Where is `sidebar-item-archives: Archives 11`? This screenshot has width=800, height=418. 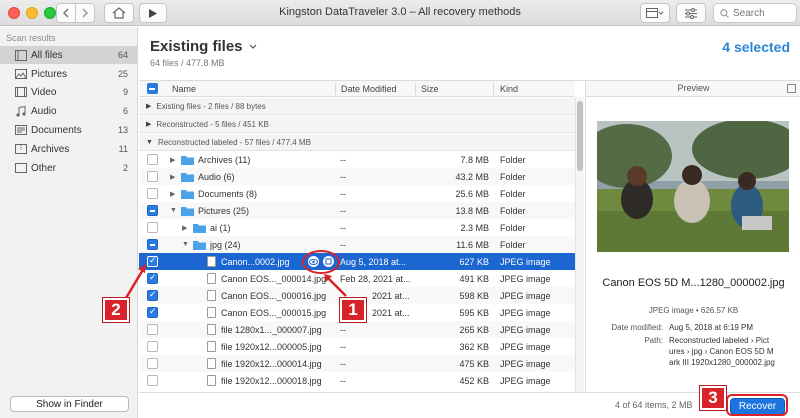
sidebar-item-archives: Archives 11 is located at coordinates (68, 149).